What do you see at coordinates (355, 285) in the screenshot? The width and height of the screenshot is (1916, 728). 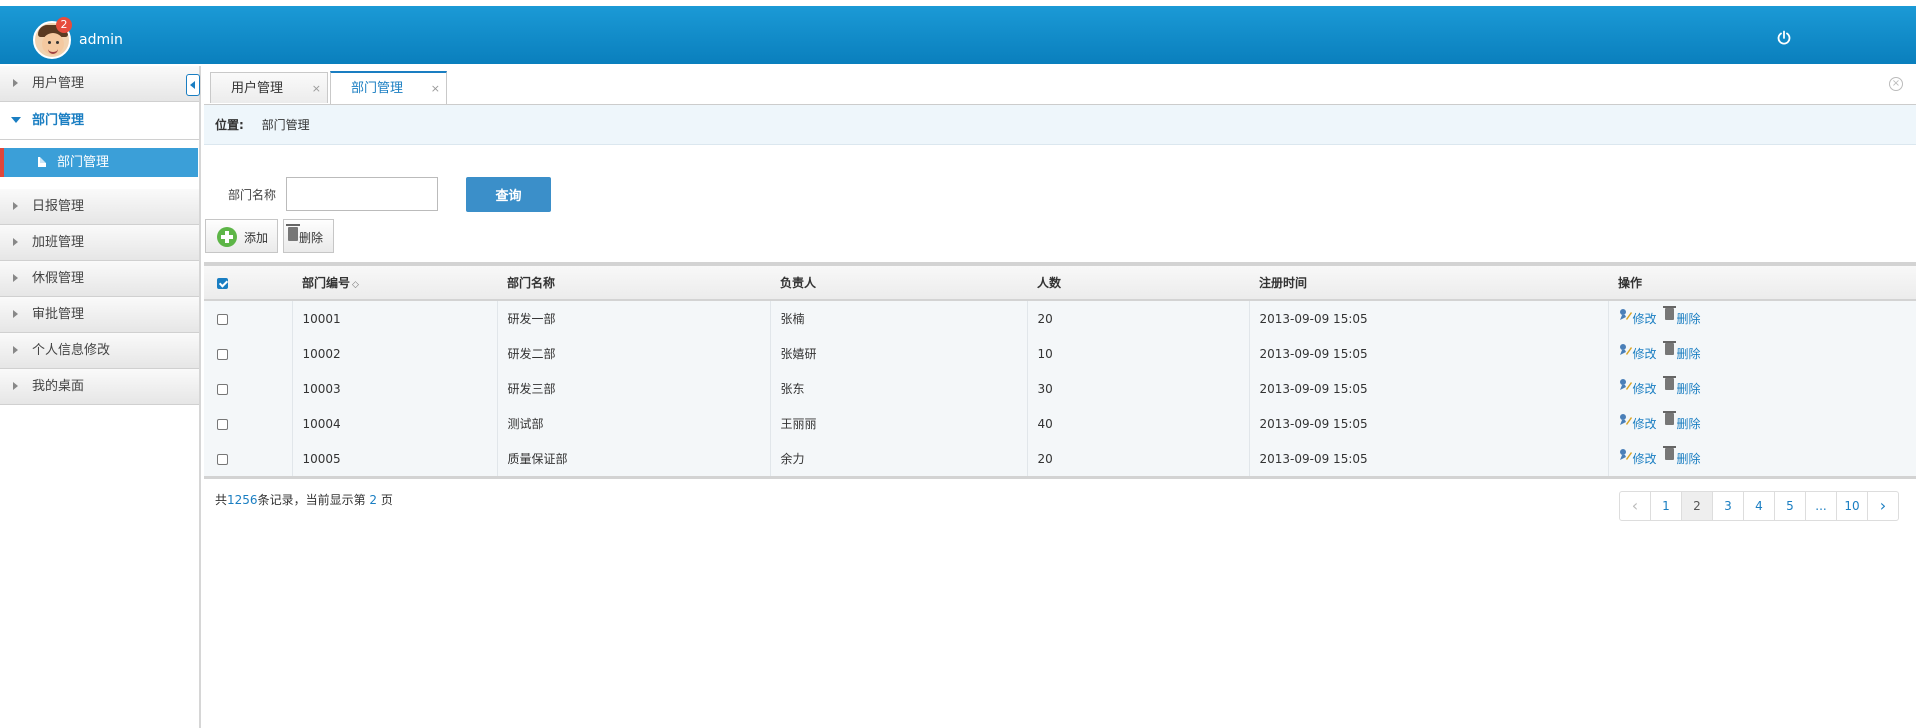 I see `sort-icon: ◇` at bounding box center [355, 285].